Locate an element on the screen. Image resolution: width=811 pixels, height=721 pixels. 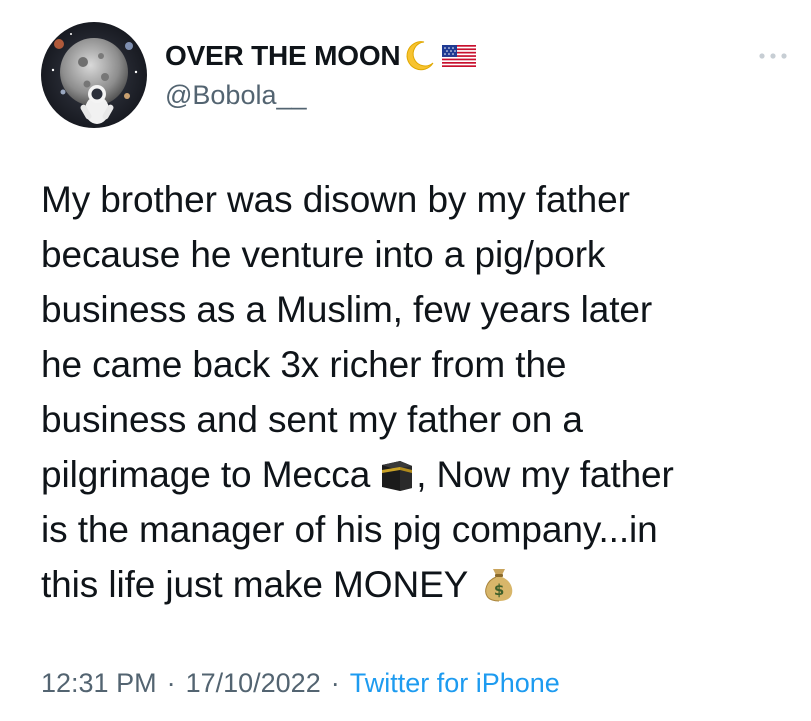
tweet-line-with-emoji: this life just make MONEY $ is located at coordinates (421, 584).